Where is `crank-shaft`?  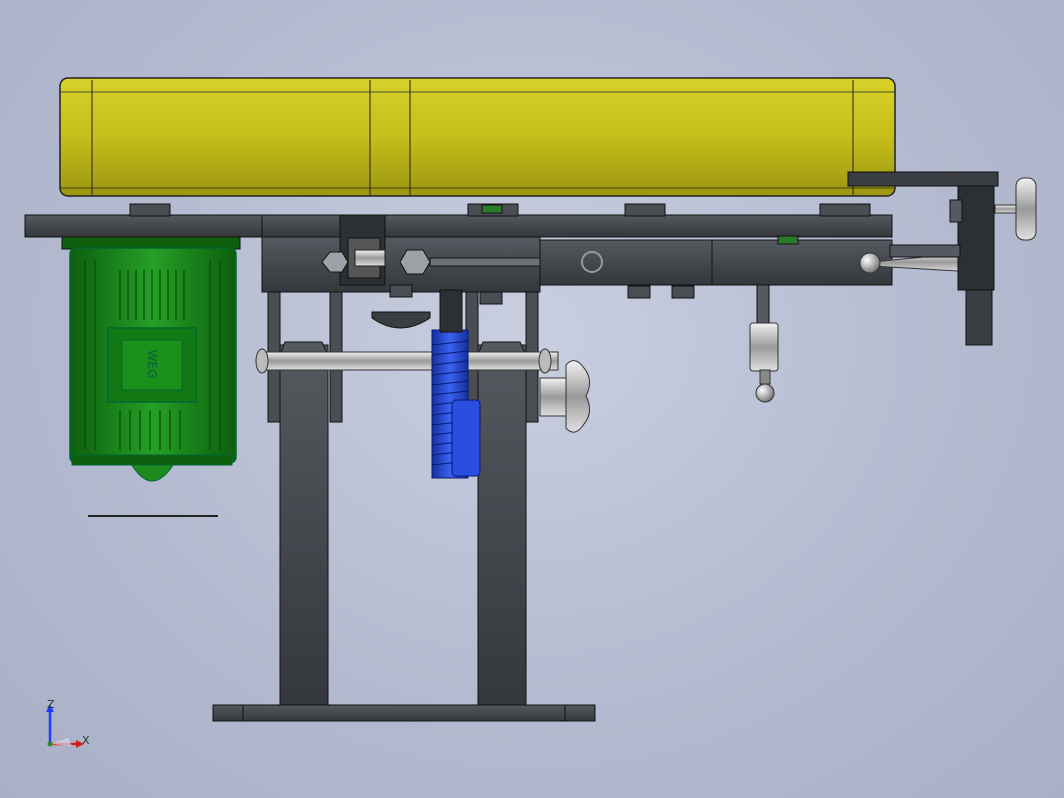 crank-shaft is located at coordinates (407, 361).